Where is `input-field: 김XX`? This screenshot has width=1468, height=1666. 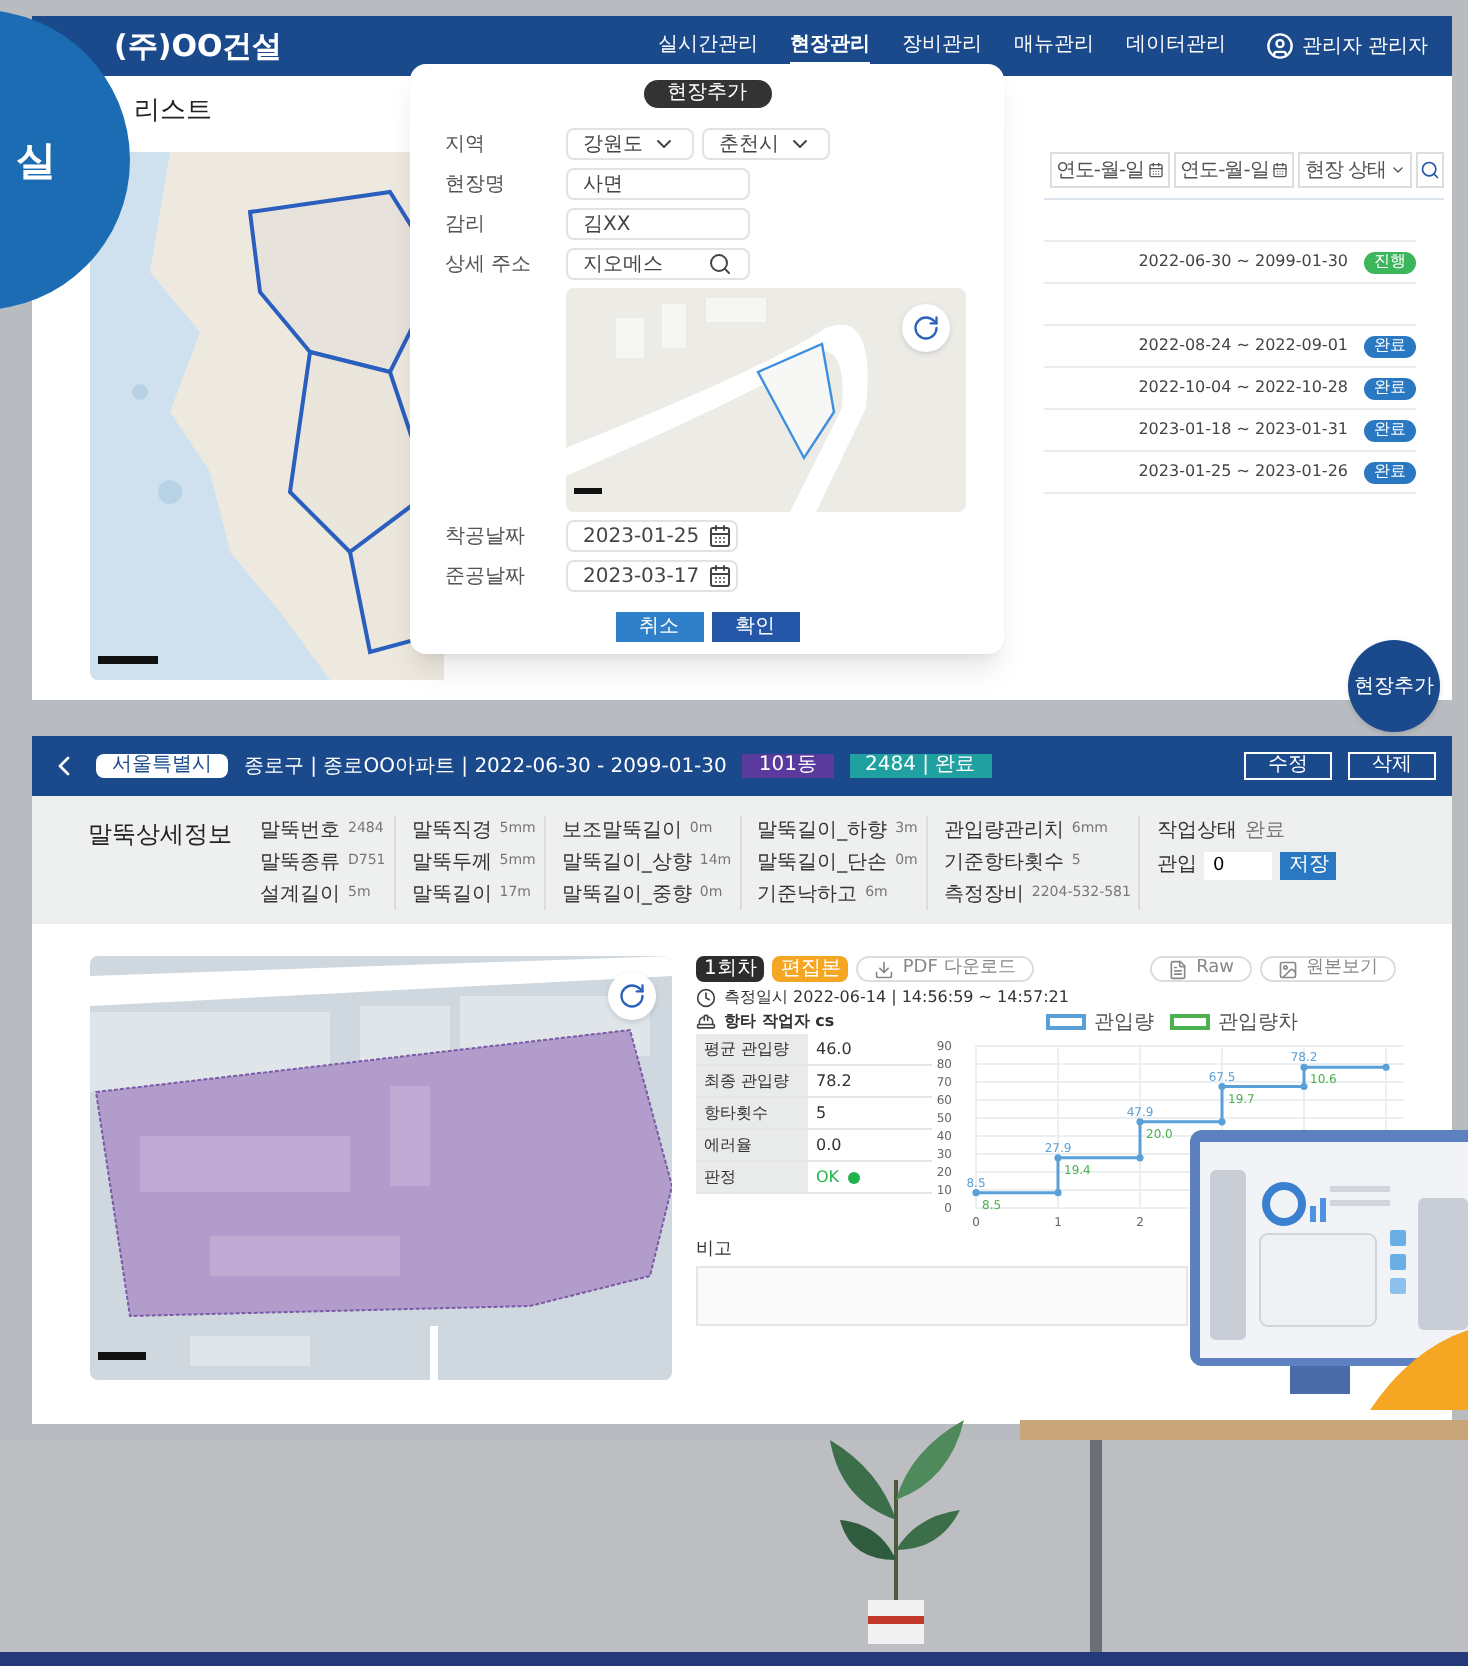 input-field: 김XX is located at coordinates (657, 224).